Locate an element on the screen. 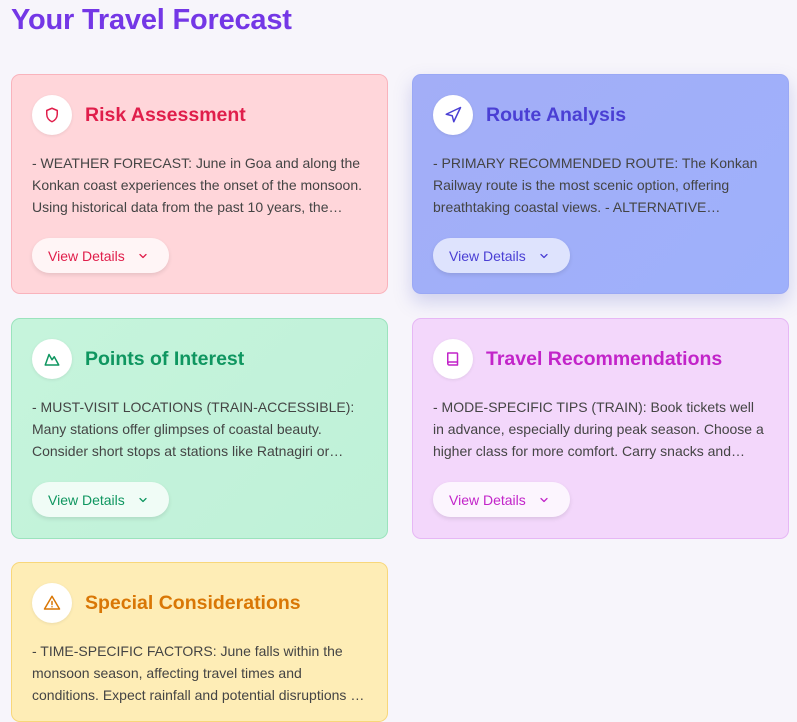 This screenshot has width=797, height=722. card-title: Route Analysis is located at coordinates (556, 114).